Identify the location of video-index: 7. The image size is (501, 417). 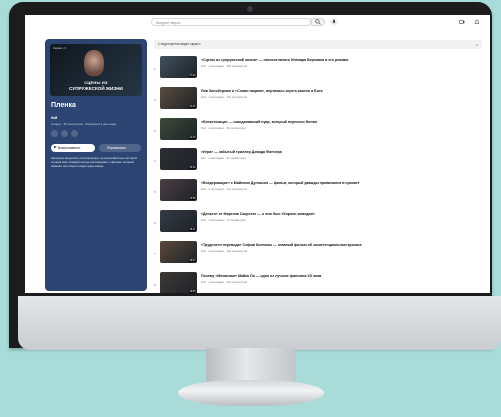
(155, 253).